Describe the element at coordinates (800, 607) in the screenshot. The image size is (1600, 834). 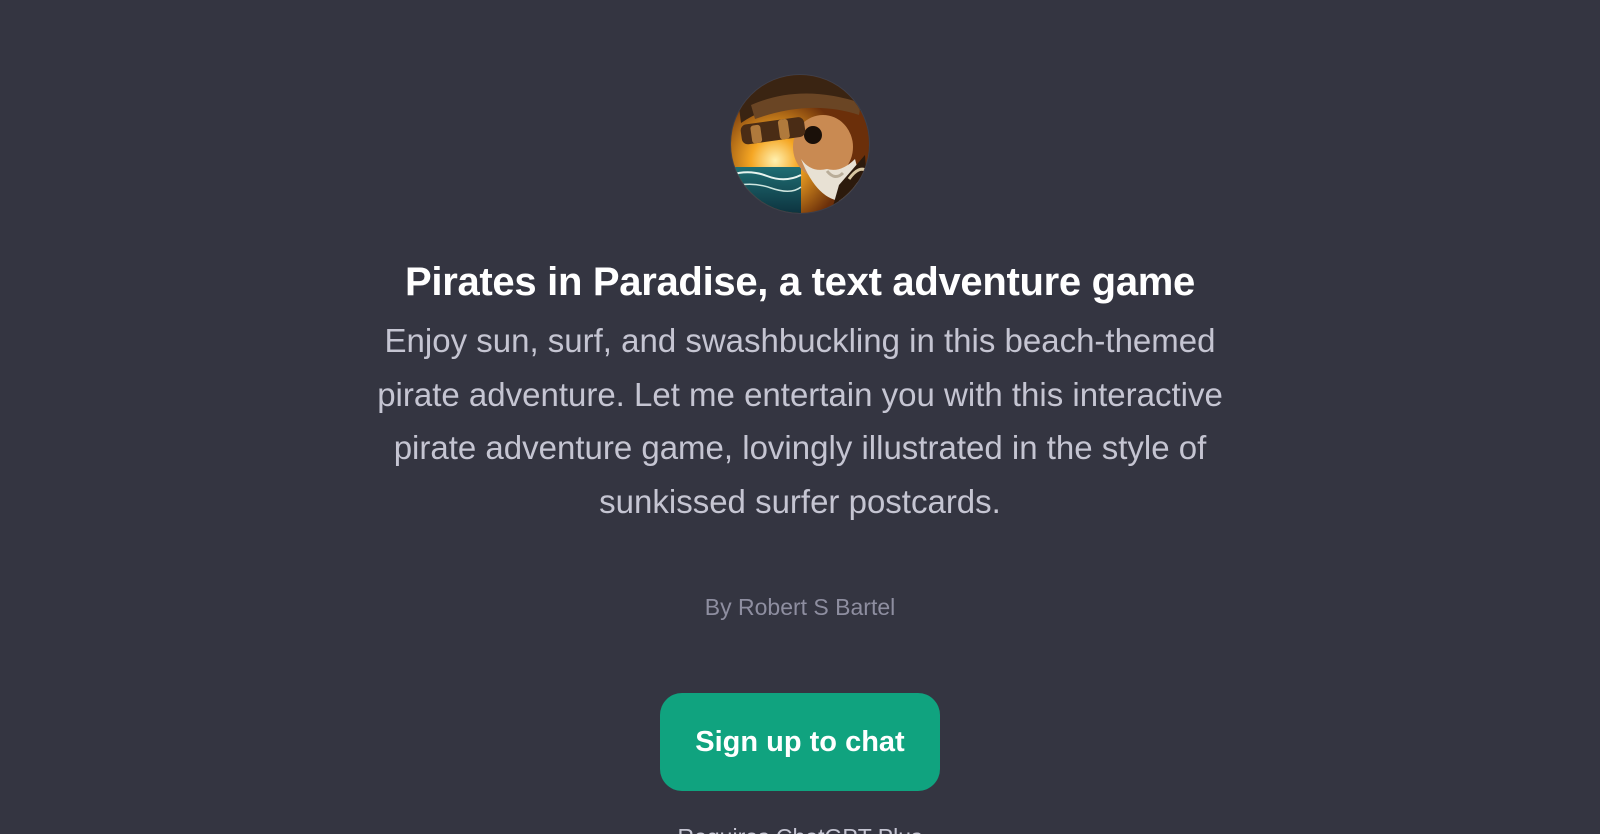
I see `gpt-author: By Robert S Bartel` at that location.